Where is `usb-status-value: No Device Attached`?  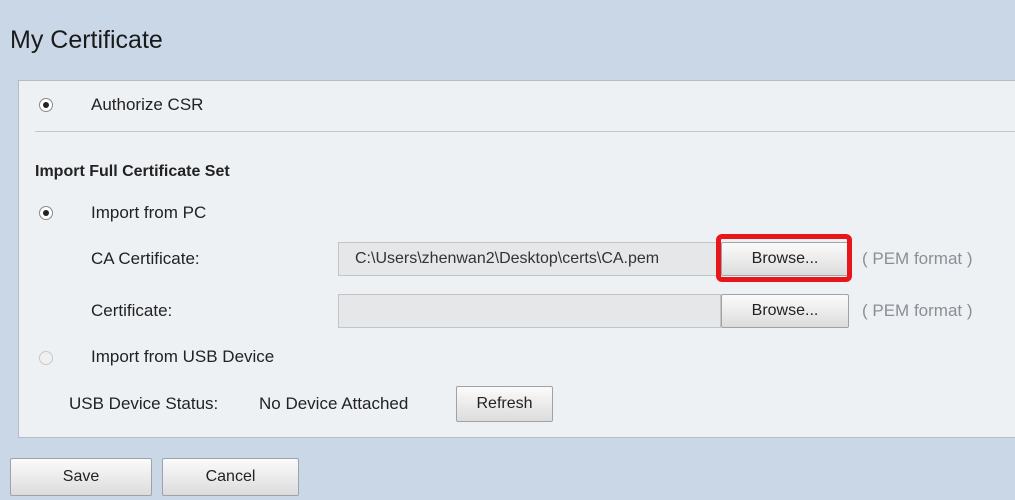 usb-status-value: No Device Attached is located at coordinates (334, 403).